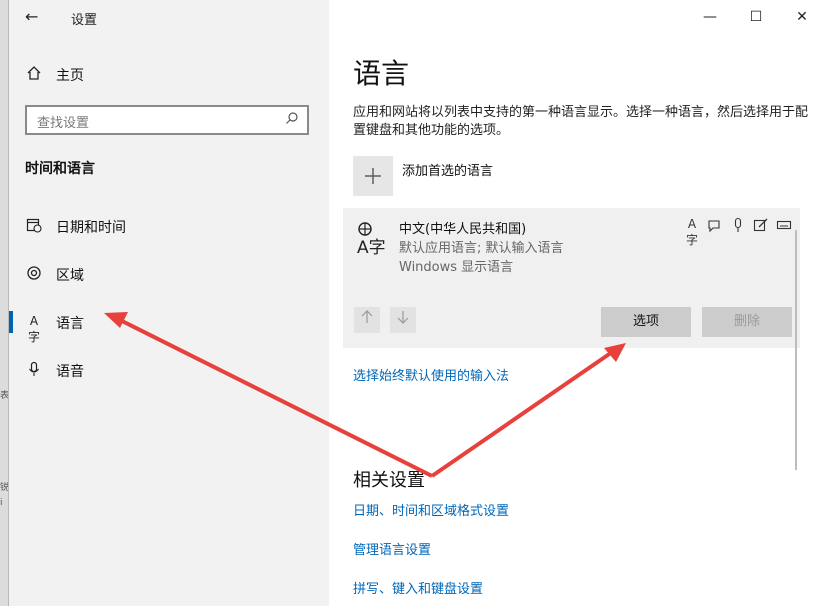 The height and width of the screenshot is (606, 833). What do you see at coordinates (525, 412) in the screenshot?
I see `annotation-arrow-to-options` at bounding box center [525, 412].